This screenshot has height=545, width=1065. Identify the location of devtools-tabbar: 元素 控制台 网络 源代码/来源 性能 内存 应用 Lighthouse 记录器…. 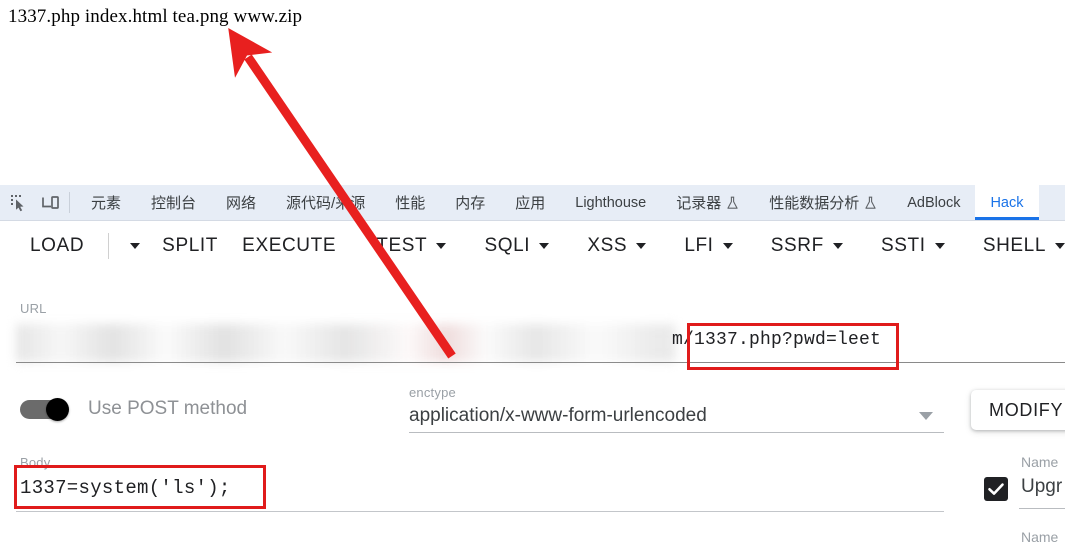
(532, 203).